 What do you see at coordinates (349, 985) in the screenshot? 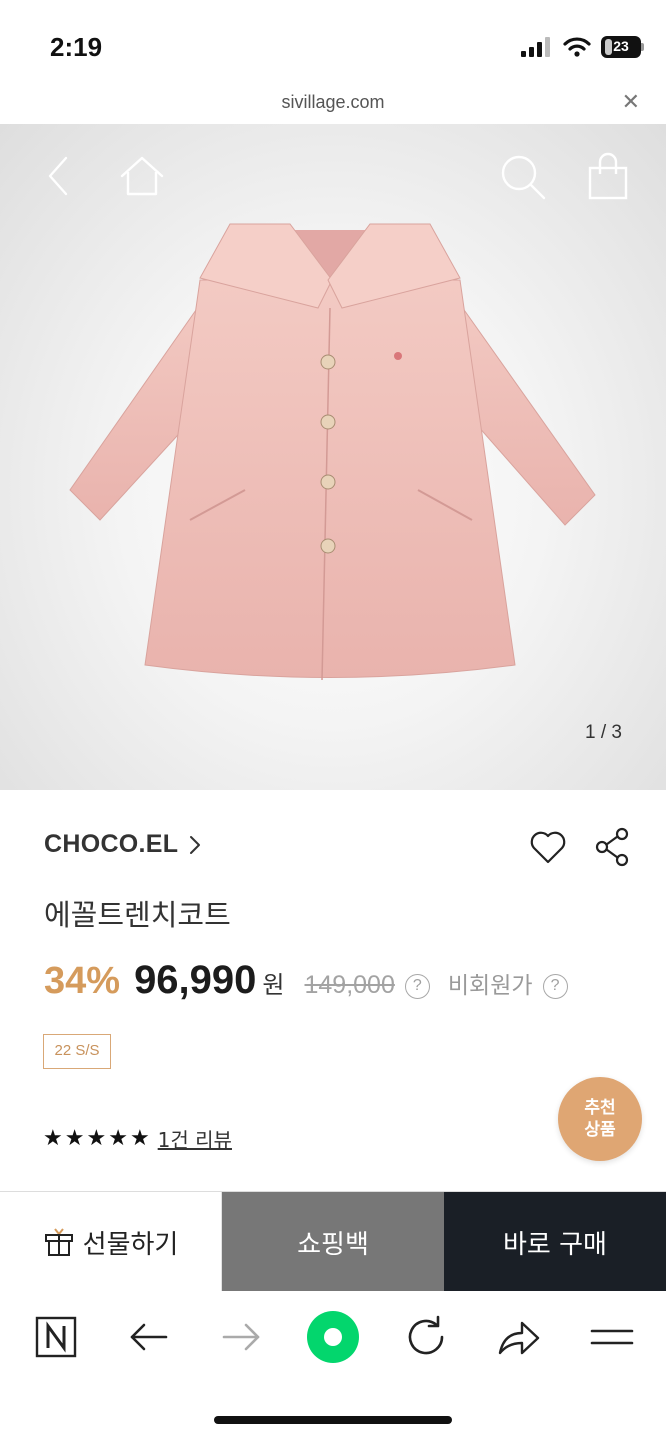
I see `original-price: 149,000` at bounding box center [349, 985].